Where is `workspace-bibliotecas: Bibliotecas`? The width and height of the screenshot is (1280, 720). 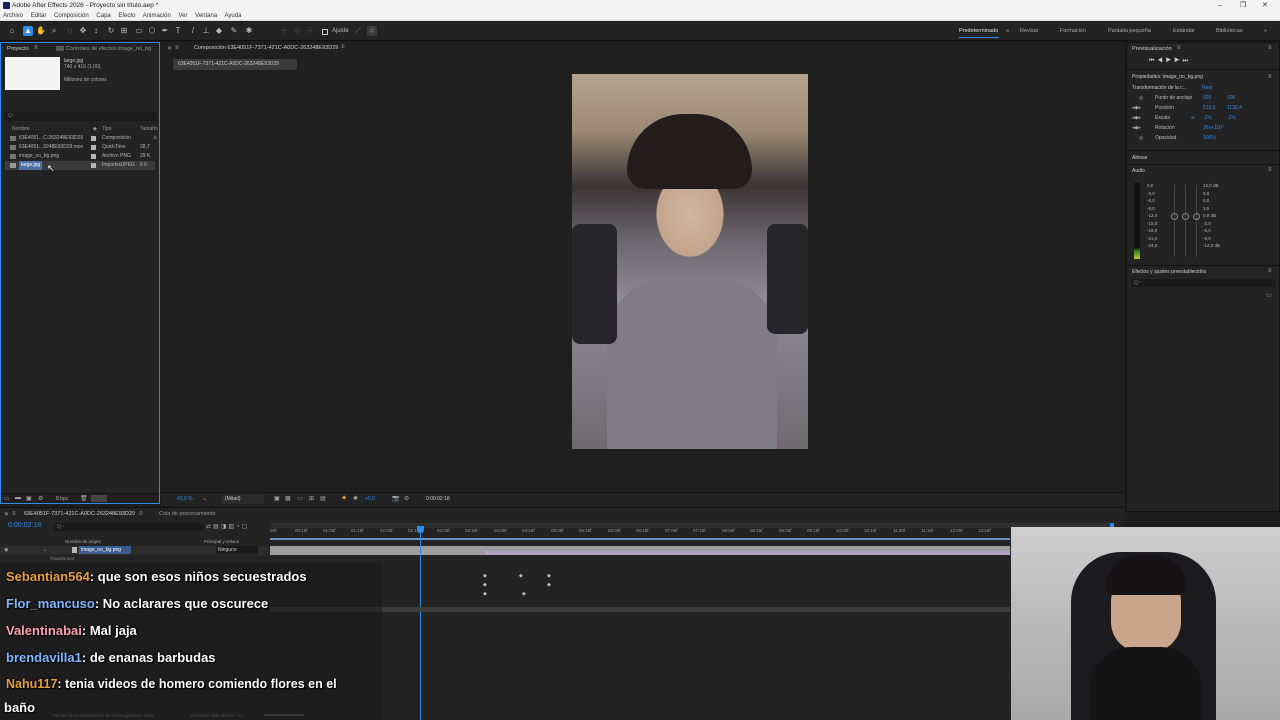 workspace-bibliotecas: Bibliotecas is located at coordinates (1229, 31).